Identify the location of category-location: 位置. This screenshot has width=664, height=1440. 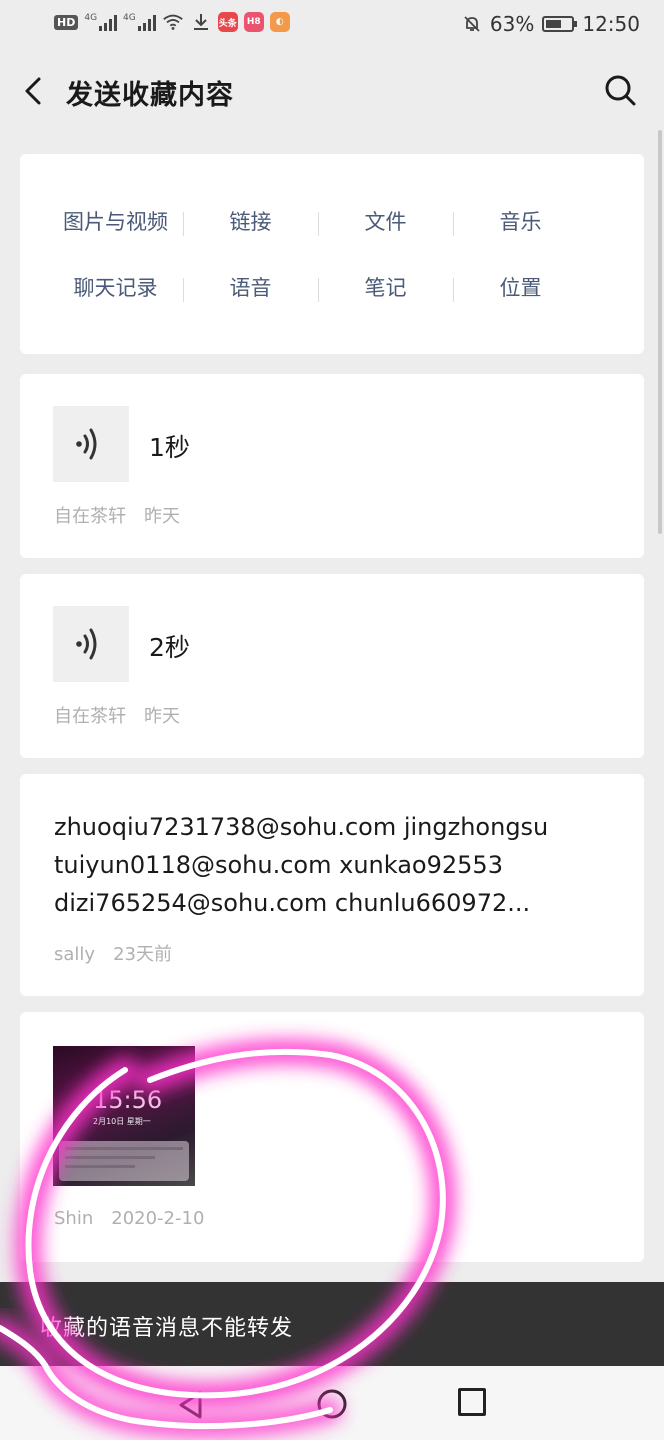
(520, 301).